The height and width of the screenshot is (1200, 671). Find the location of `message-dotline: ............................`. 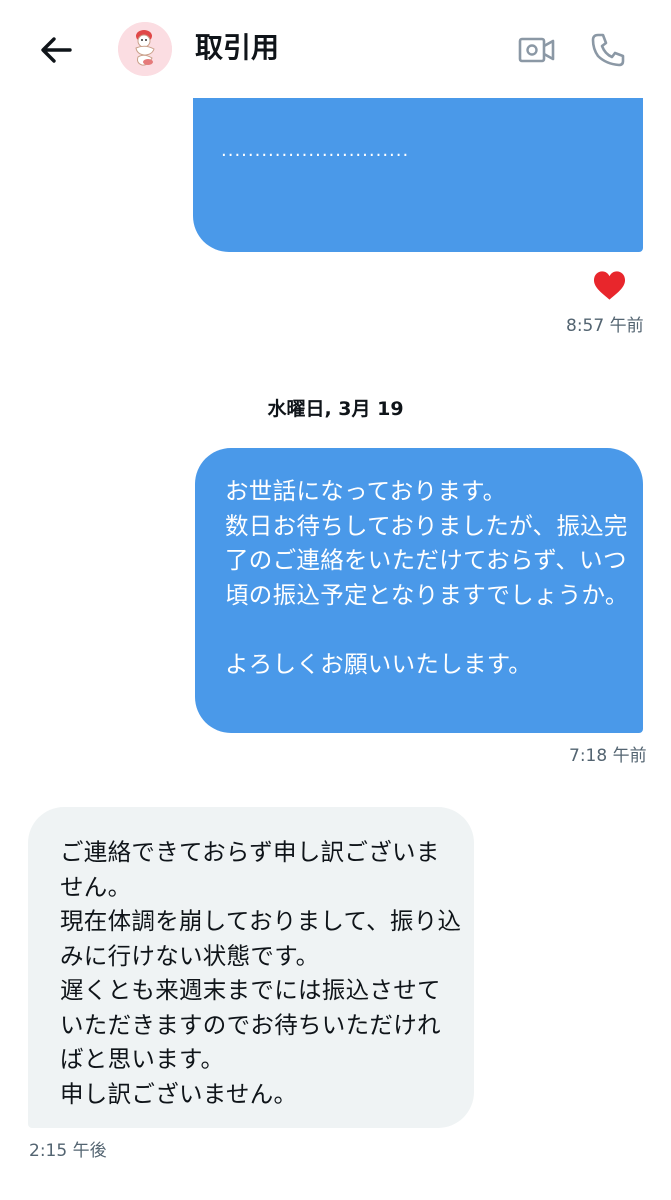

message-dotline: ............................ is located at coordinates (315, 150).